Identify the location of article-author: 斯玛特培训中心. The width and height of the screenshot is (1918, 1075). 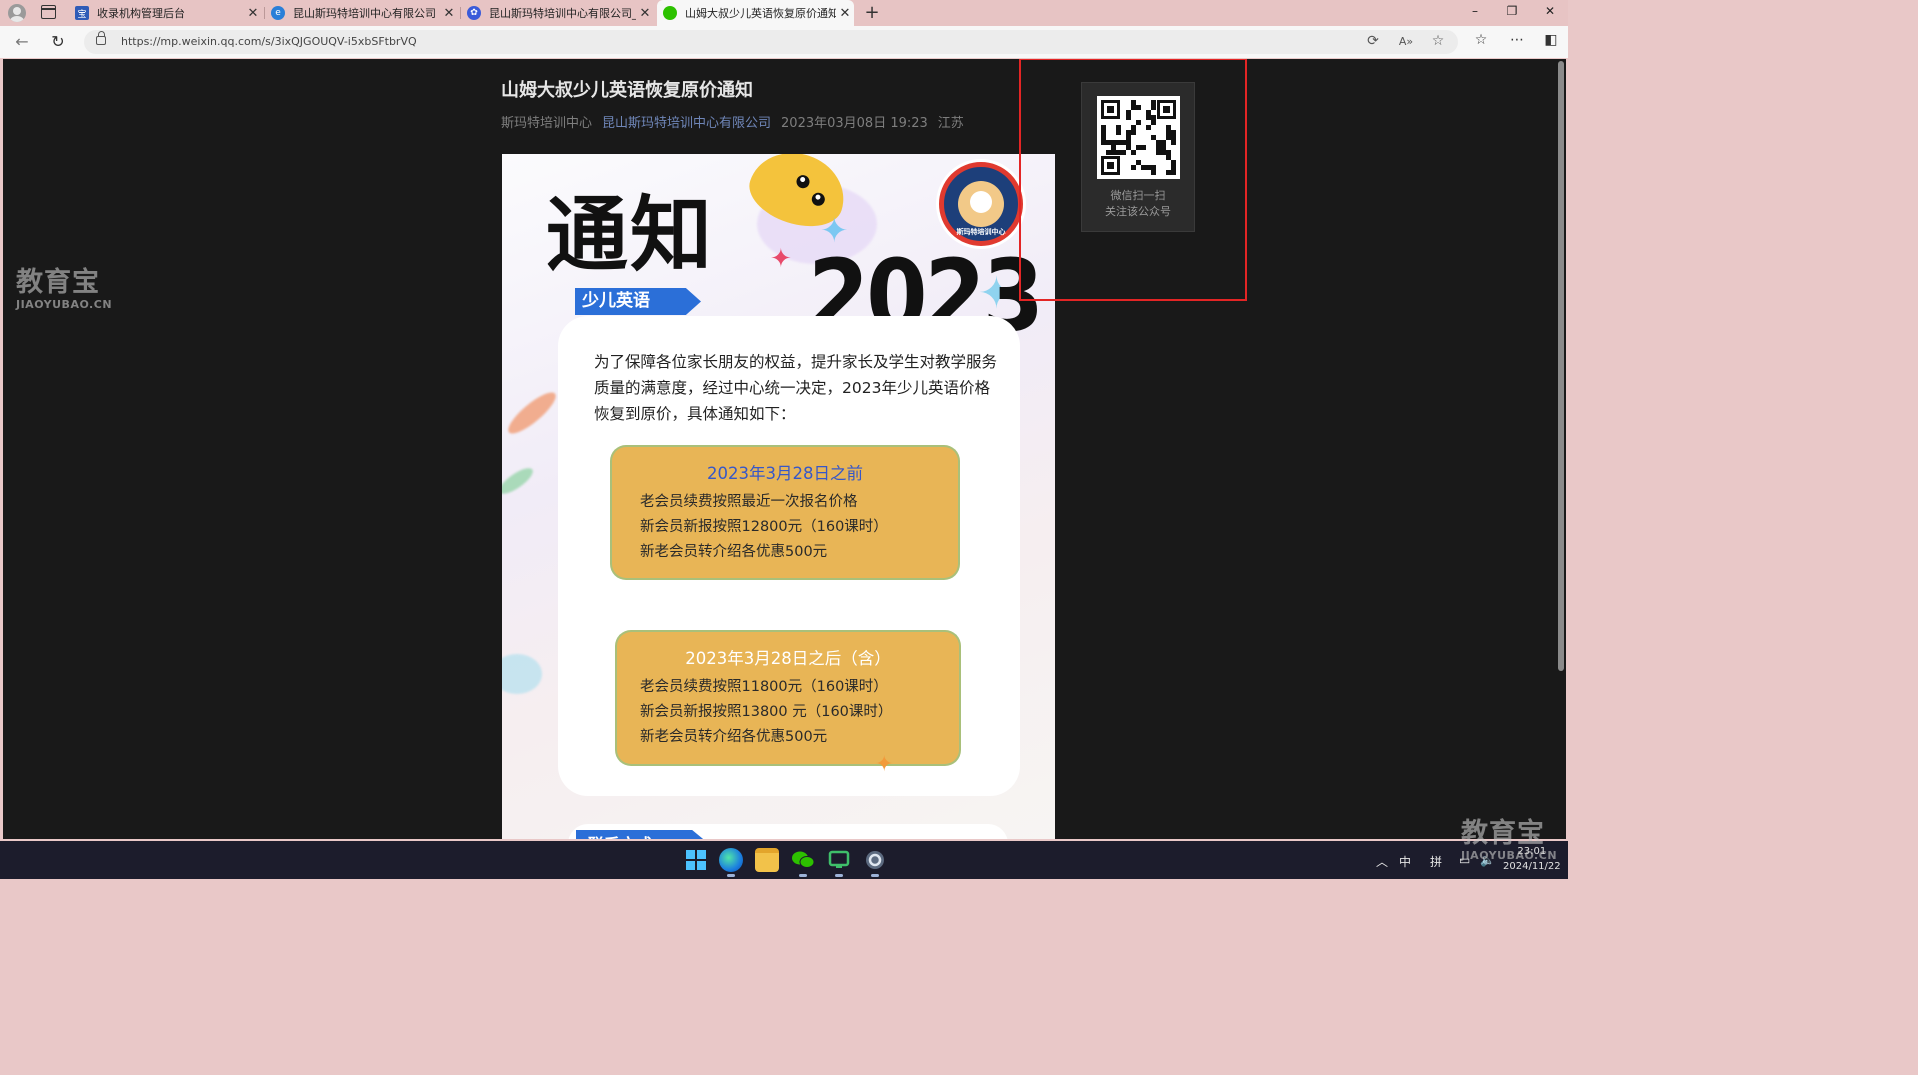
(547, 123).